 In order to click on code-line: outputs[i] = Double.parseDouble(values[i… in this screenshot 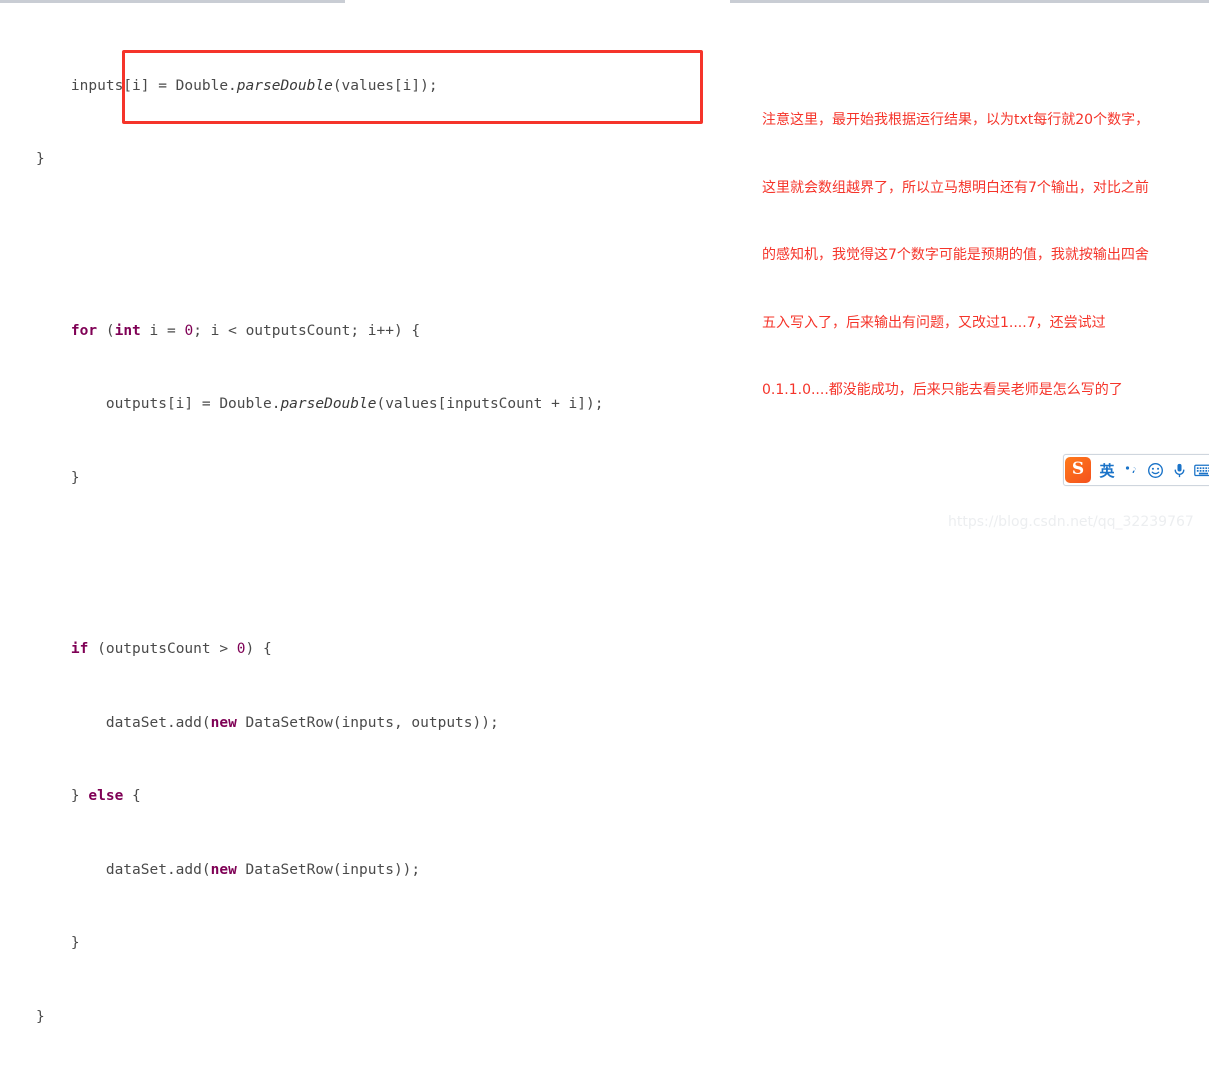, I will do `click(320, 404)`.